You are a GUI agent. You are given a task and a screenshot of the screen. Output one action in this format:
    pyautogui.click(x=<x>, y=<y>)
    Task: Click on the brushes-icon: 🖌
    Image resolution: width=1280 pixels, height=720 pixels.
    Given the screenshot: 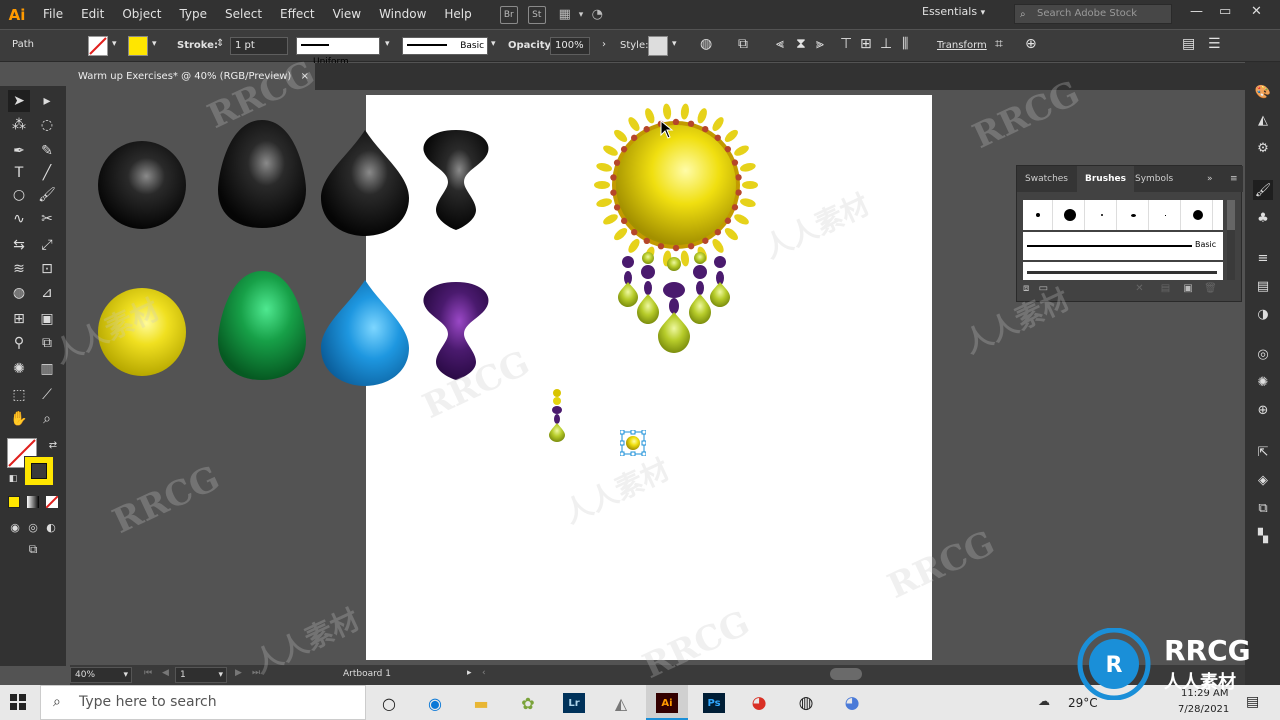 What is the action you would take?
    pyautogui.click(x=1263, y=190)
    